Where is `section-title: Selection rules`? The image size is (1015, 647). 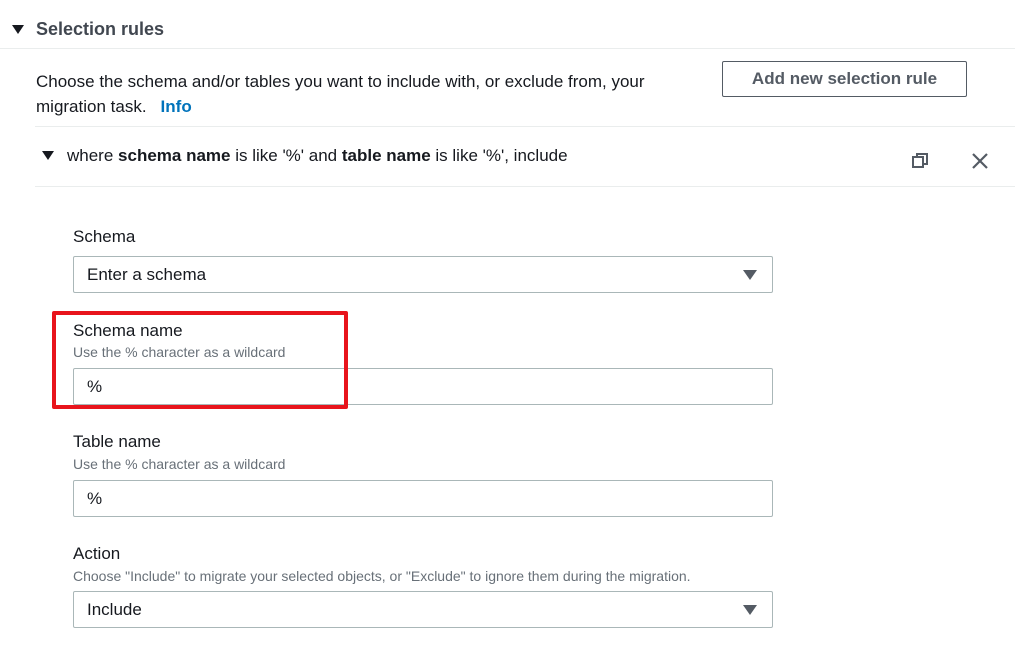
section-title: Selection rules is located at coordinates (100, 29).